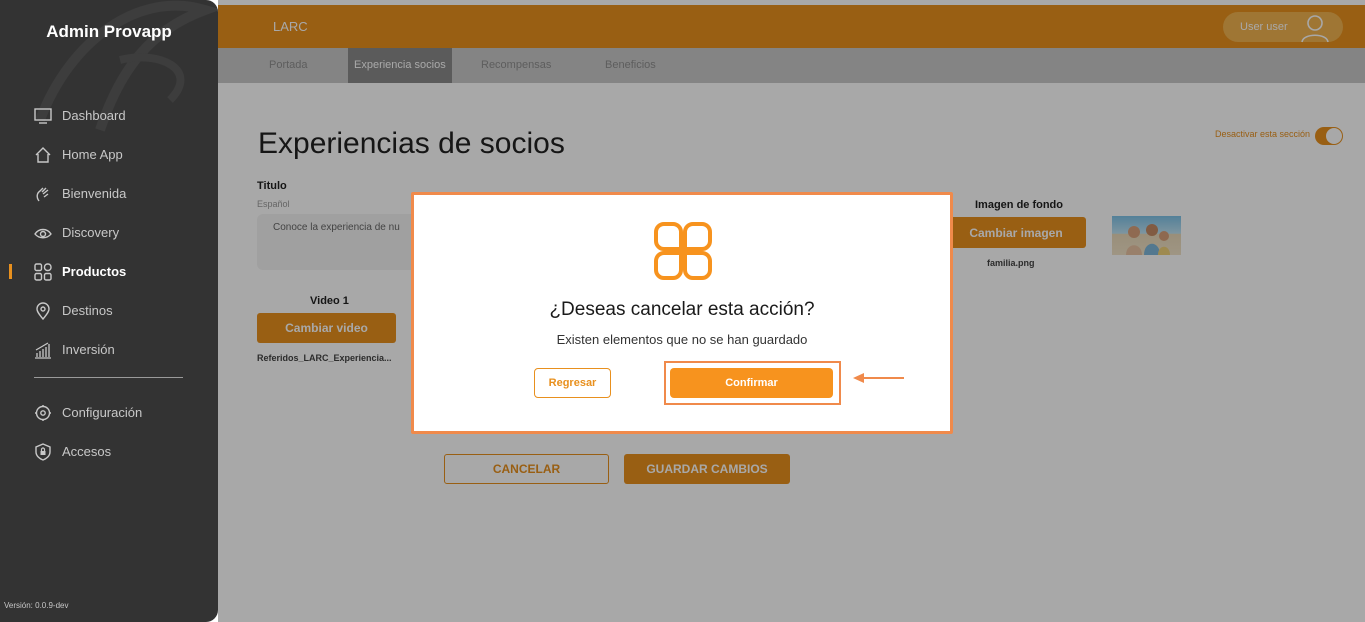 The image size is (1365, 622). I want to click on sidebar-item-bienvenida: Bienvenida, so click(109, 193).